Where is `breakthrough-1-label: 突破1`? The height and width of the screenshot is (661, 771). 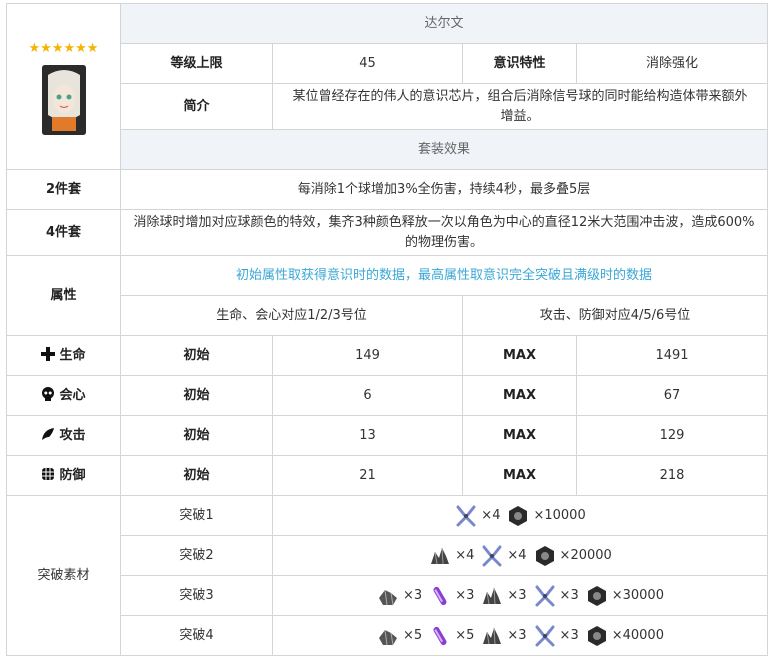 breakthrough-1-label: 突破1 is located at coordinates (196, 515).